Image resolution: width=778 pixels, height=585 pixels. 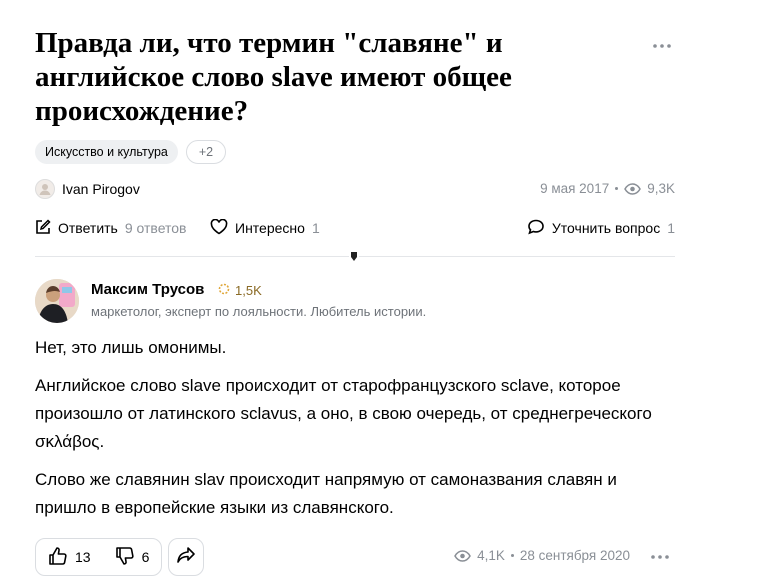 What do you see at coordinates (101, 189) in the screenshot?
I see `author-name: Ivan Pirogov` at bounding box center [101, 189].